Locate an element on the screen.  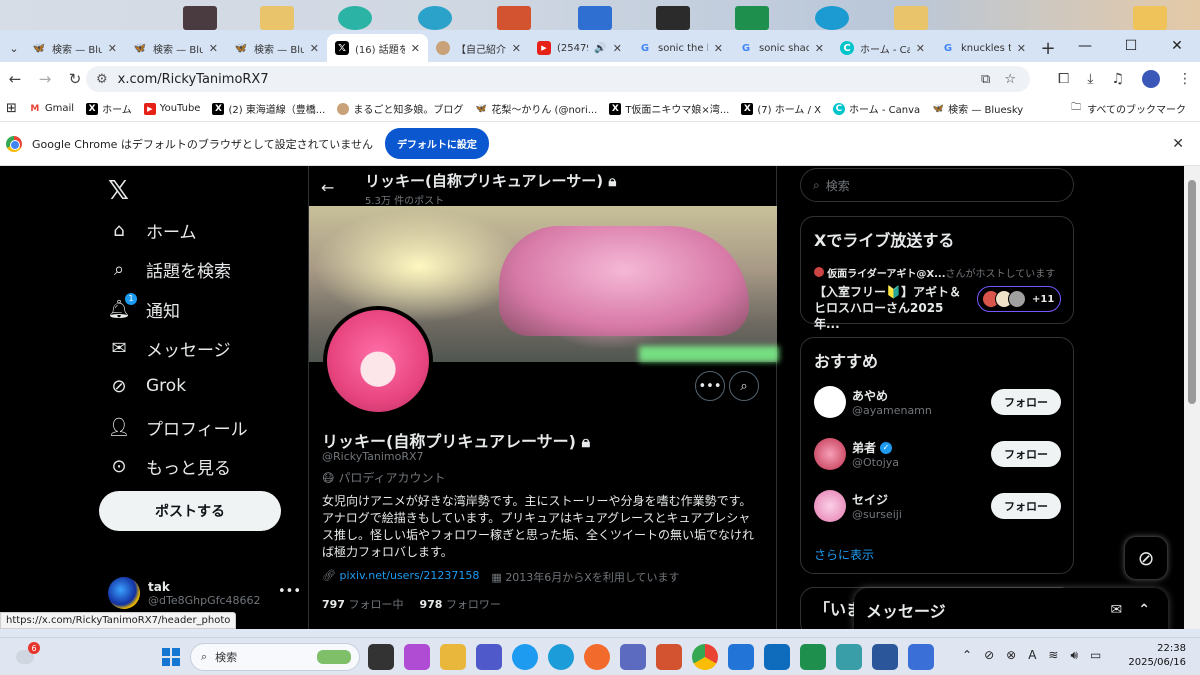
apps-grid-icon: ⊞ is located at coordinates (11, 108).